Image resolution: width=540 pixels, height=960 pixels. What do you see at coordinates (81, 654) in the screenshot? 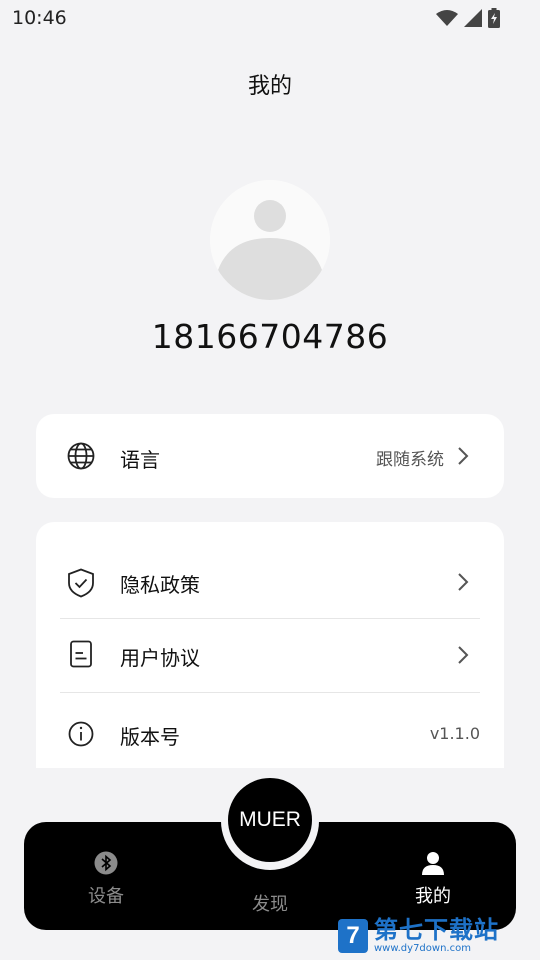
I see `document-icon` at bounding box center [81, 654].